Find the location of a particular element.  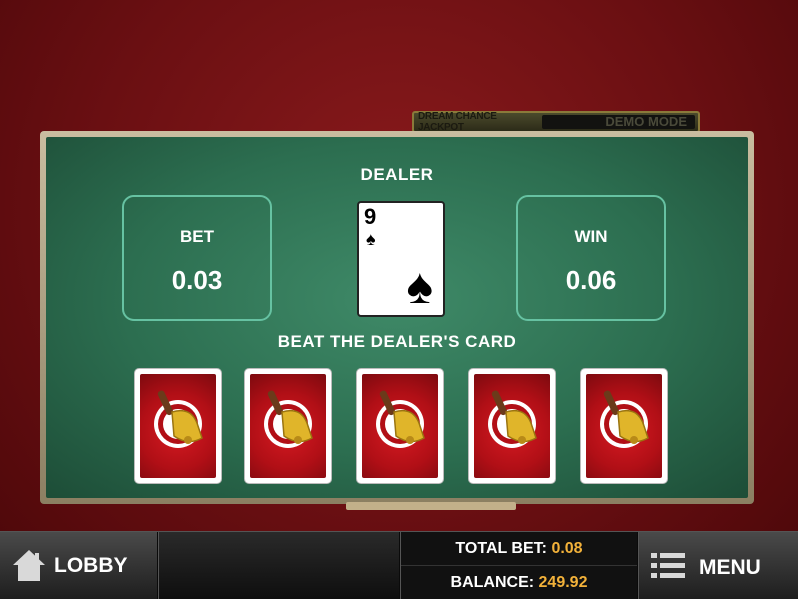

empty-panel is located at coordinates (279, 565).